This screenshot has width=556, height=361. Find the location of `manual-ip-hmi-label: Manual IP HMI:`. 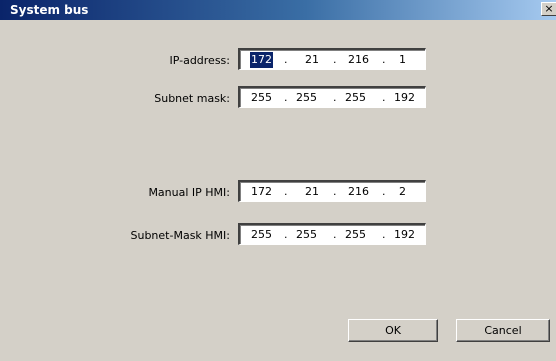

manual-ip-hmi-label: Manual IP HMI: is located at coordinates (189, 192).